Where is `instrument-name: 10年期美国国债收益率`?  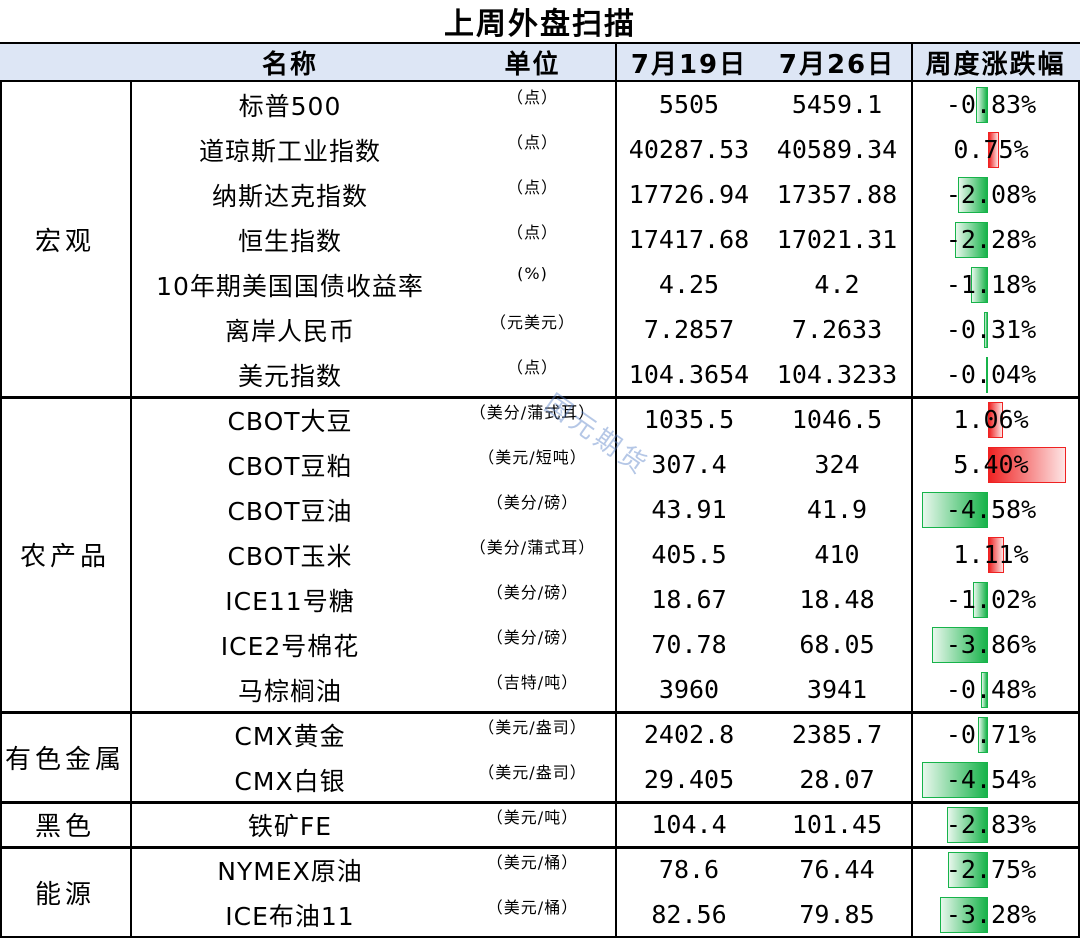 instrument-name: 10年期美国国债收益率 is located at coordinates (290, 286).